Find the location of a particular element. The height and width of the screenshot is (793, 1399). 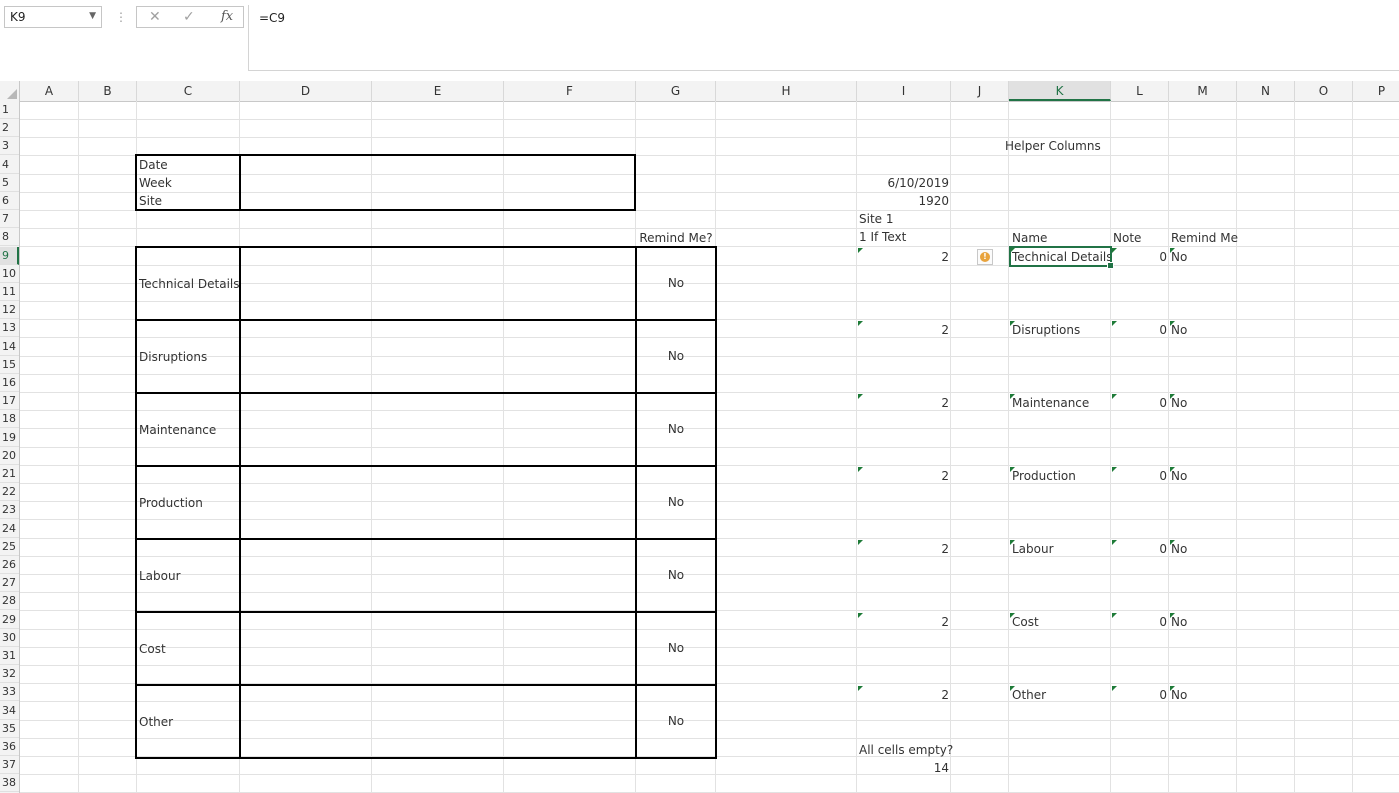

column-header-d: D is located at coordinates (306, 91).